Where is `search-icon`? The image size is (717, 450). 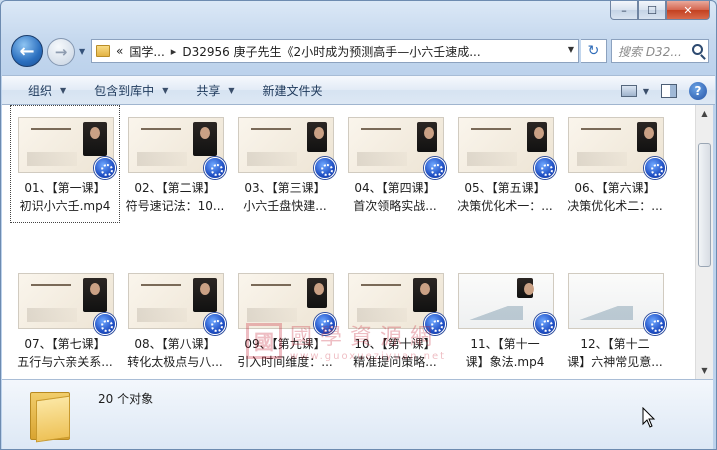 search-icon is located at coordinates (697, 49).